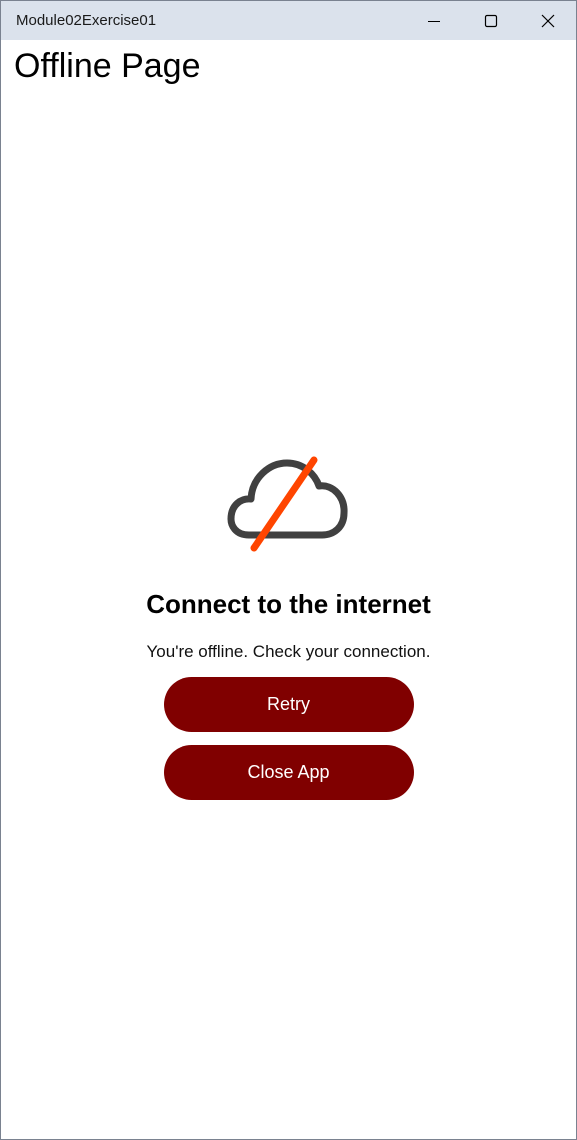 This screenshot has width=577, height=1140. Describe the element at coordinates (288, 651) in the screenshot. I see `offline-message: You're offline. Check your connection.` at that location.